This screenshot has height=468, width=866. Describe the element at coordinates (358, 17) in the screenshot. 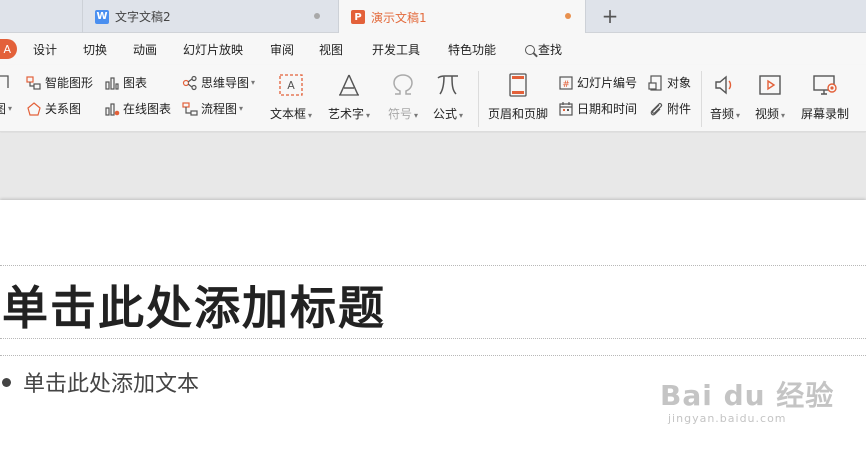

I see `presentation-doc-icon: P` at that location.